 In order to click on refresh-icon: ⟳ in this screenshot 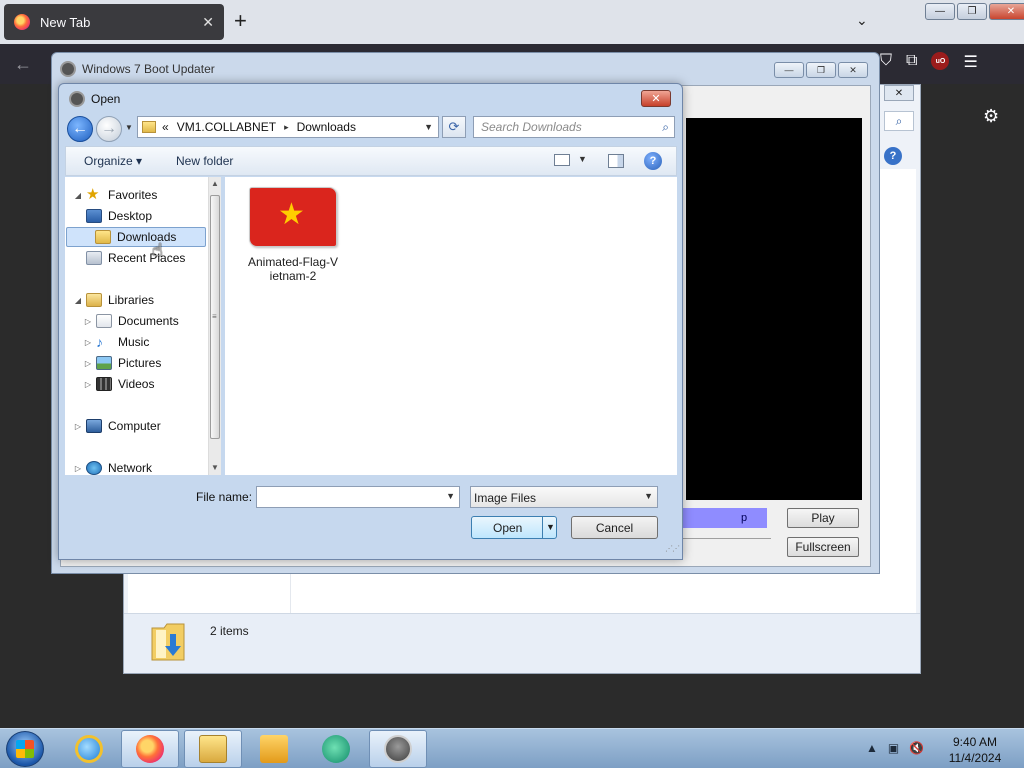, I will do `click(454, 127)`.